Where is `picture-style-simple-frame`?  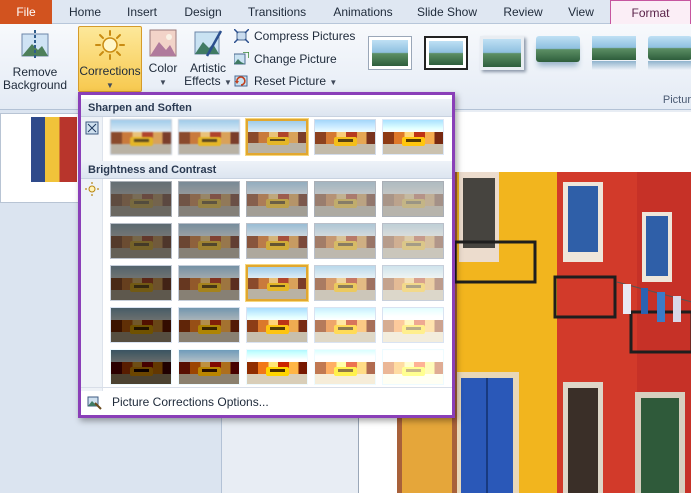 picture-style-simple-frame is located at coordinates (390, 53).